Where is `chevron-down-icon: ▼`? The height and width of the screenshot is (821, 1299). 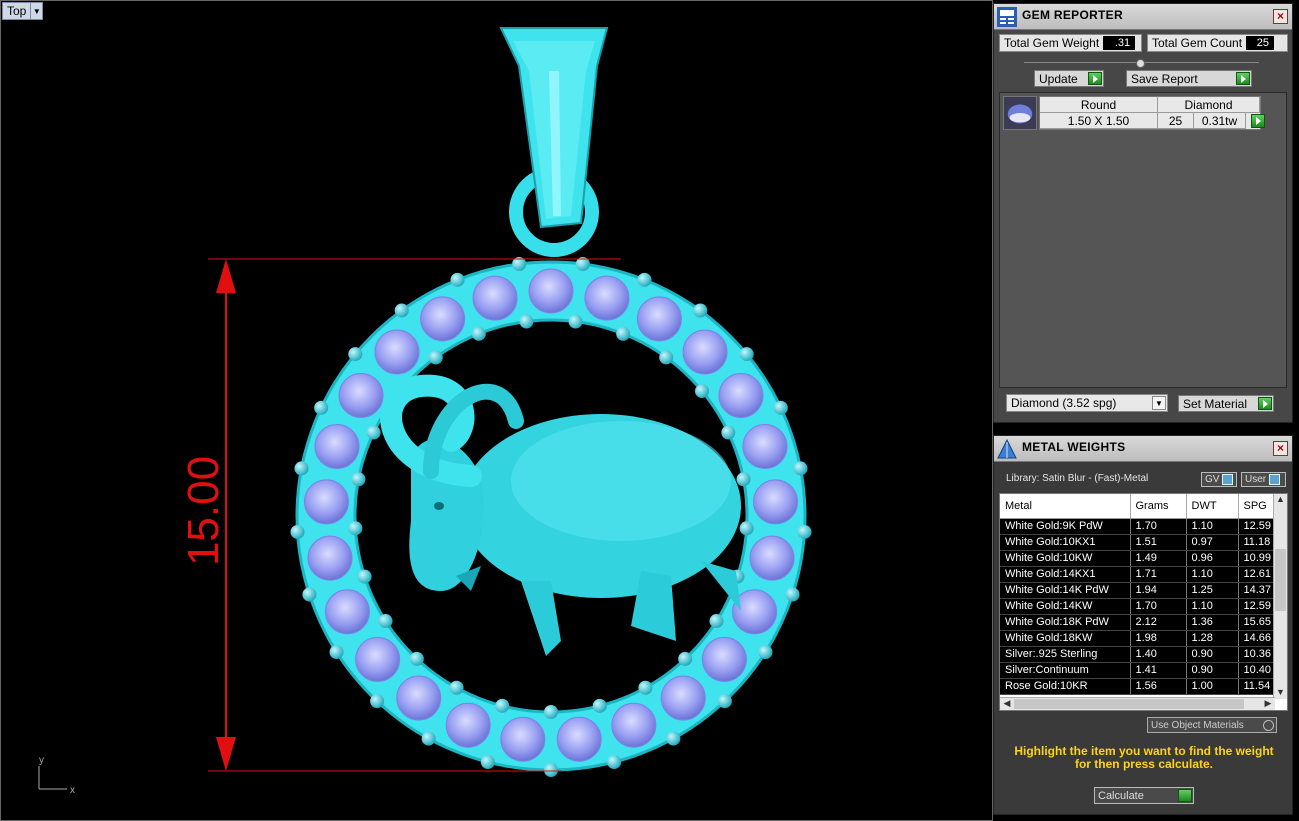 chevron-down-icon: ▼ is located at coordinates (1159, 403).